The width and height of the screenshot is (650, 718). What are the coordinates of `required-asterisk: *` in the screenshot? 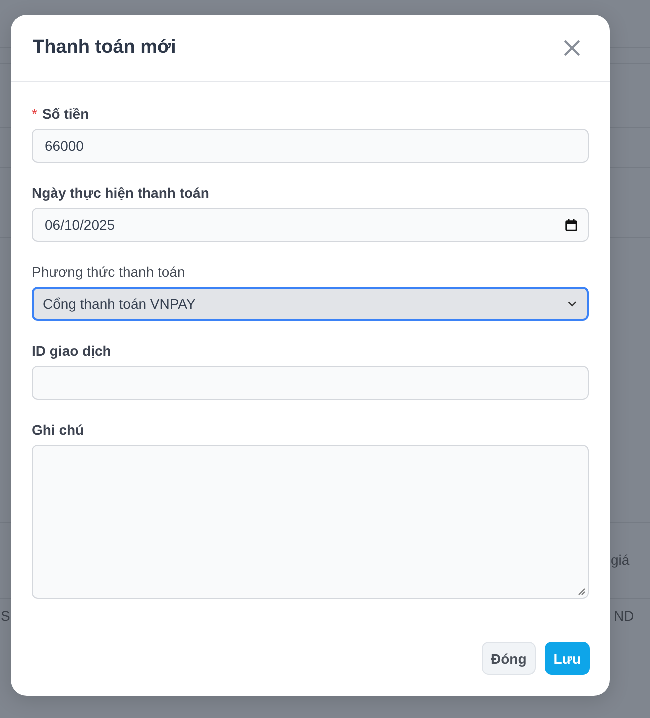 It's located at (35, 114).